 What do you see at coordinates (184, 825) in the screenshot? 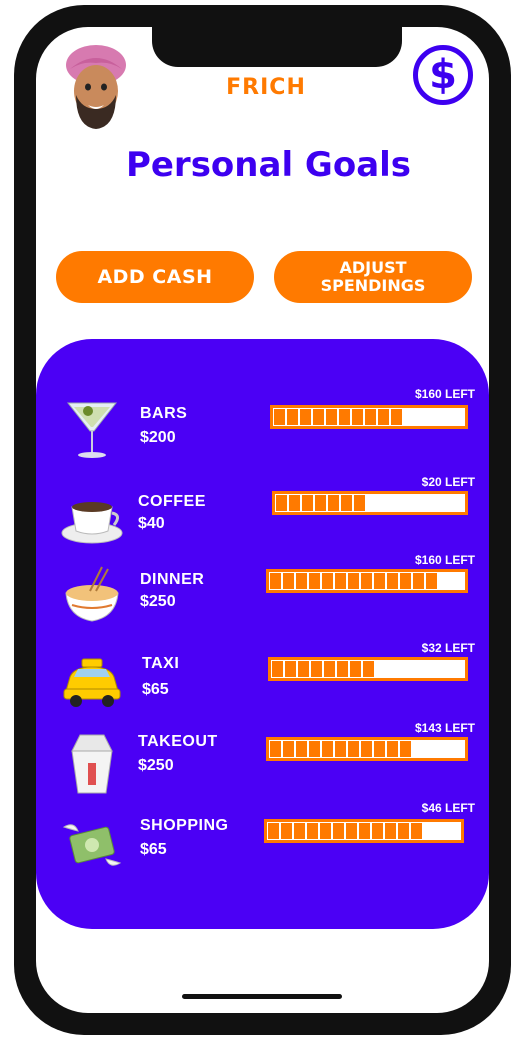
I see `goal-name: SHOPPING` at bounding box center [184, 825].